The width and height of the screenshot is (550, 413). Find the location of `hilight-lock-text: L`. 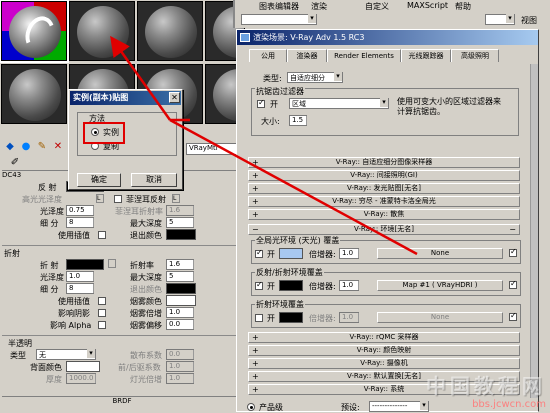

hilight-lock-text: L is located at coordinates (99, 198).